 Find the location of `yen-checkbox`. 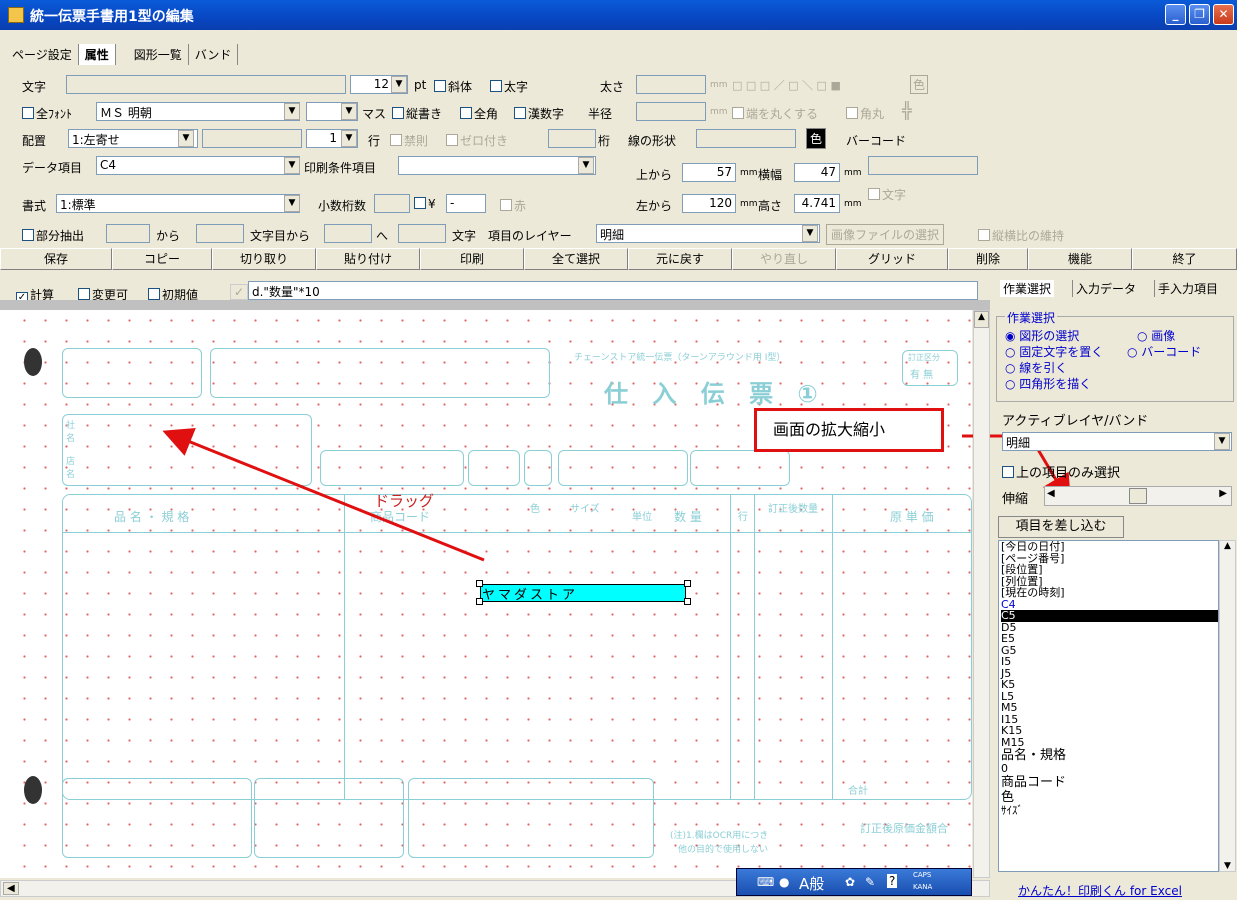

yen-checkbox is located at coordinates (420, 203).